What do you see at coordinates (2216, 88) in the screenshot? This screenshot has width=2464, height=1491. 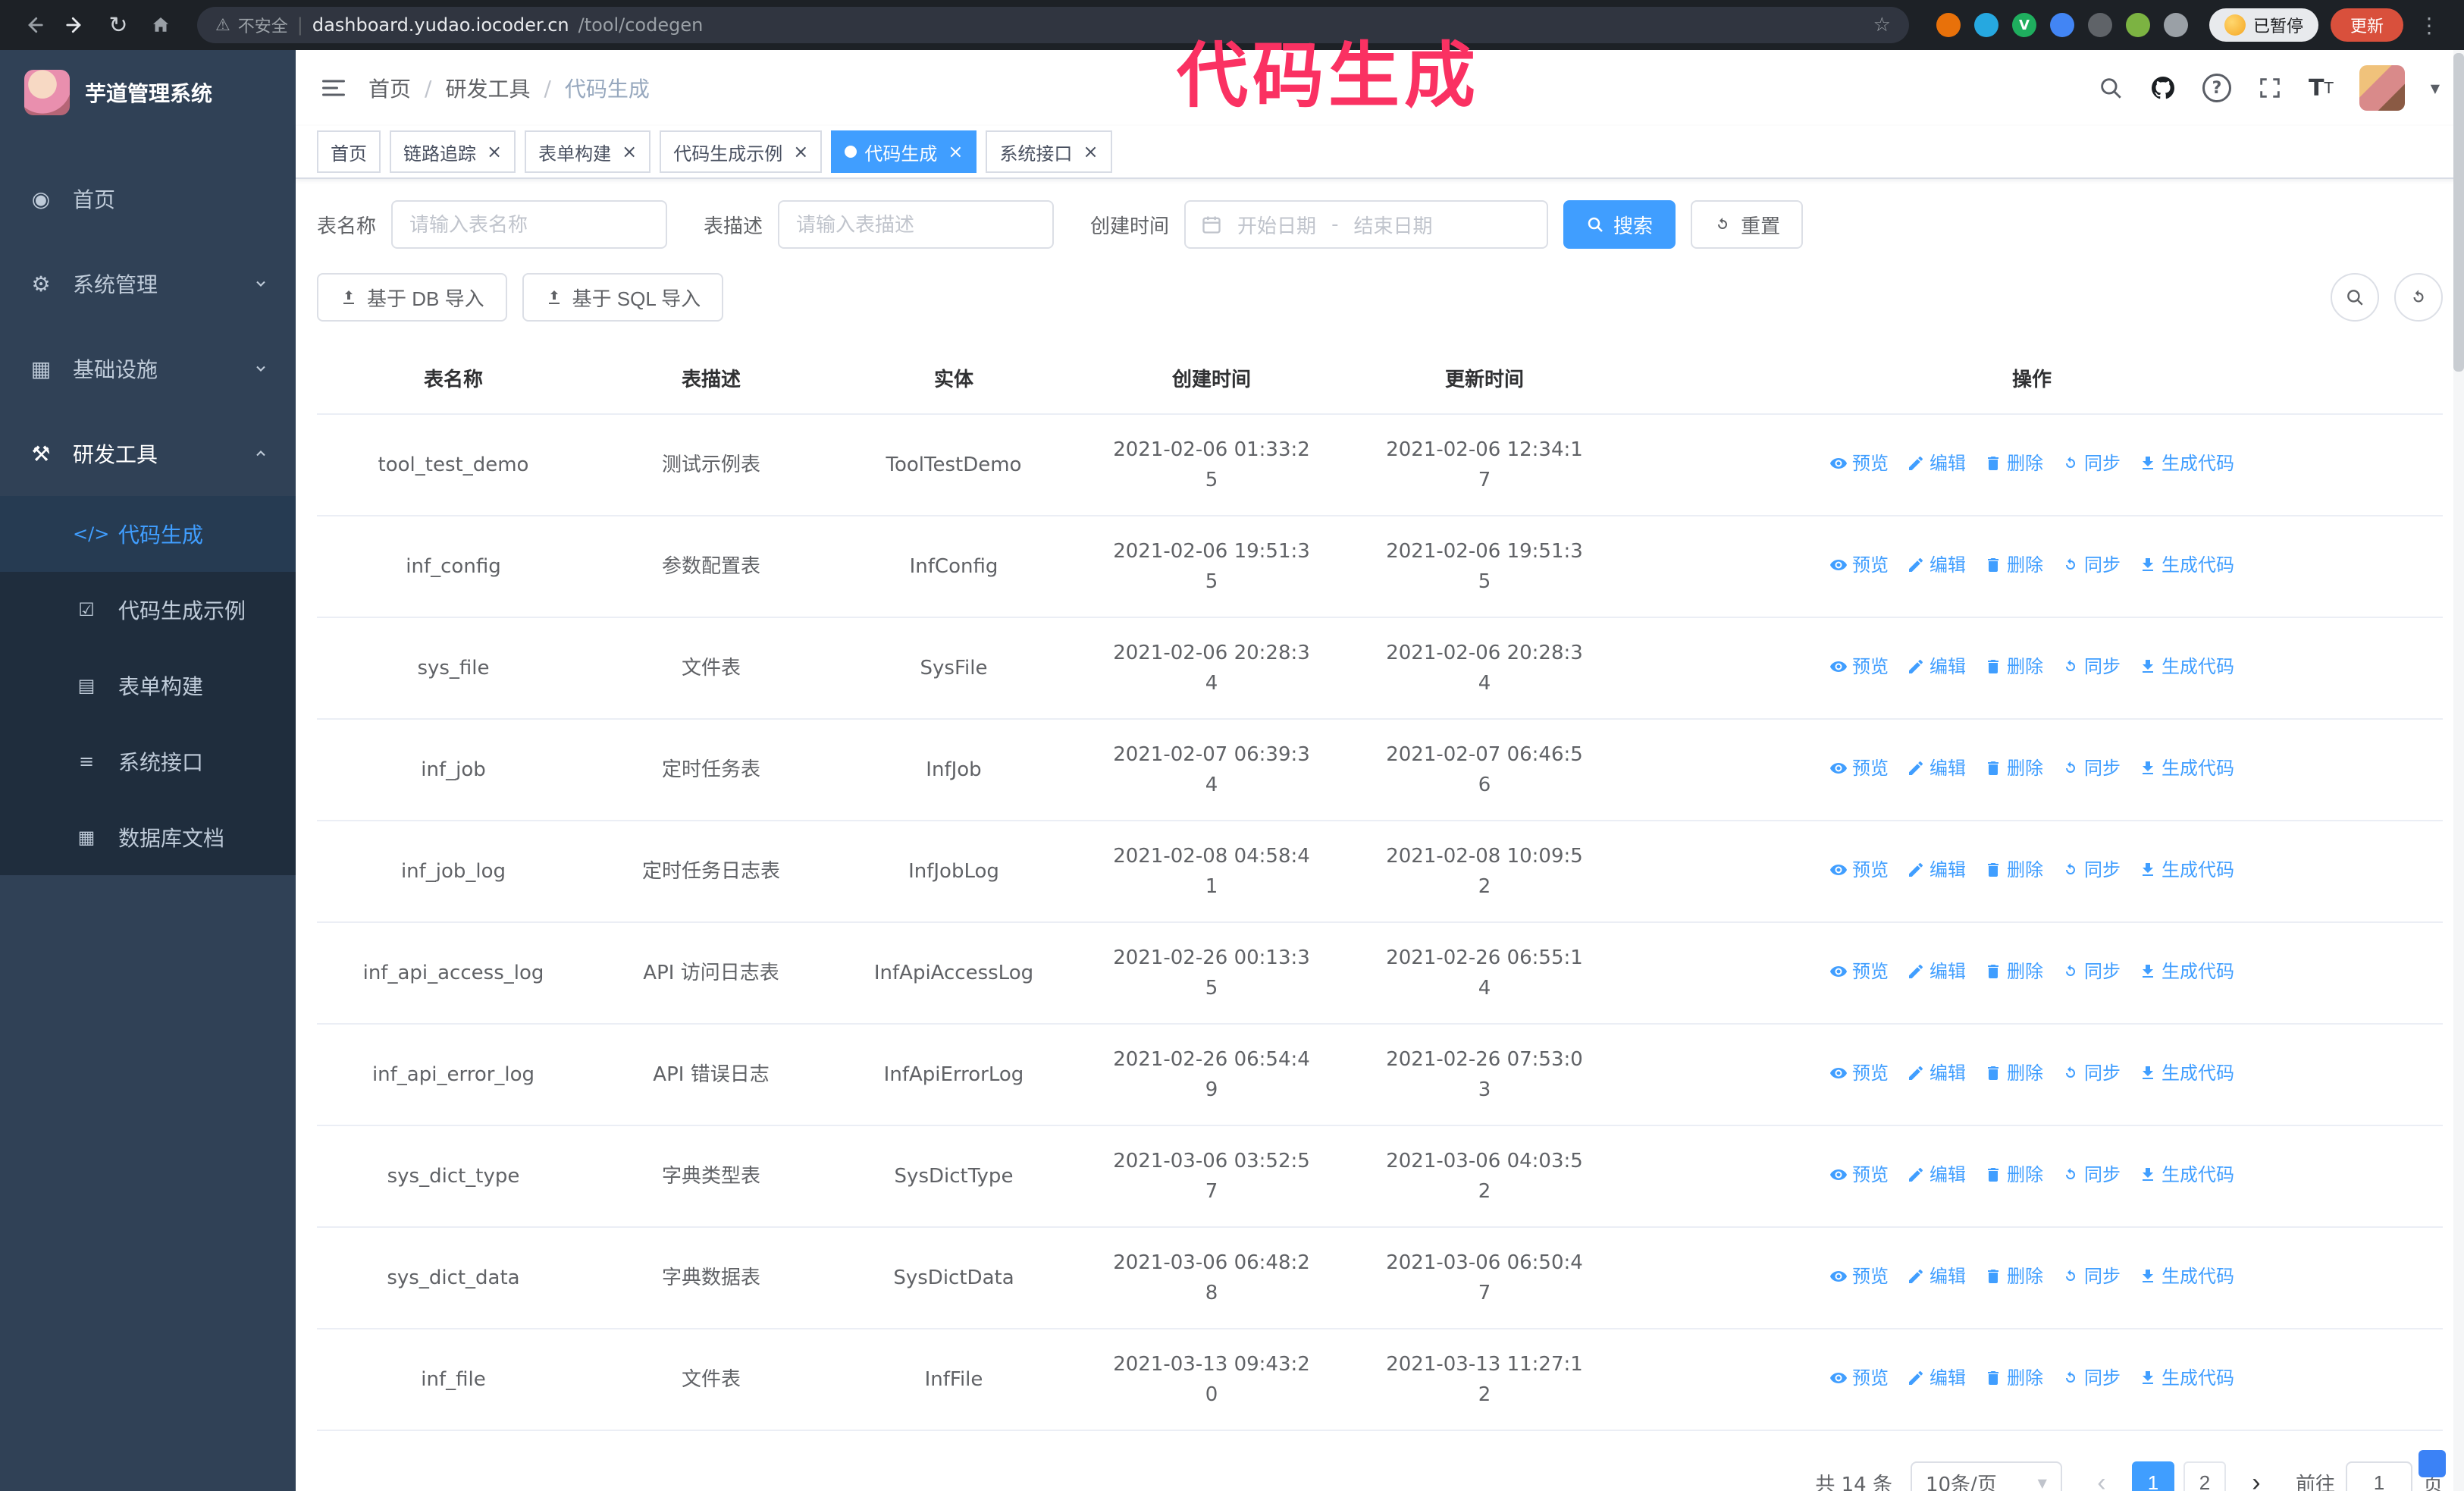 I see `help-icon: ?` at bounding box center [2216, 88].